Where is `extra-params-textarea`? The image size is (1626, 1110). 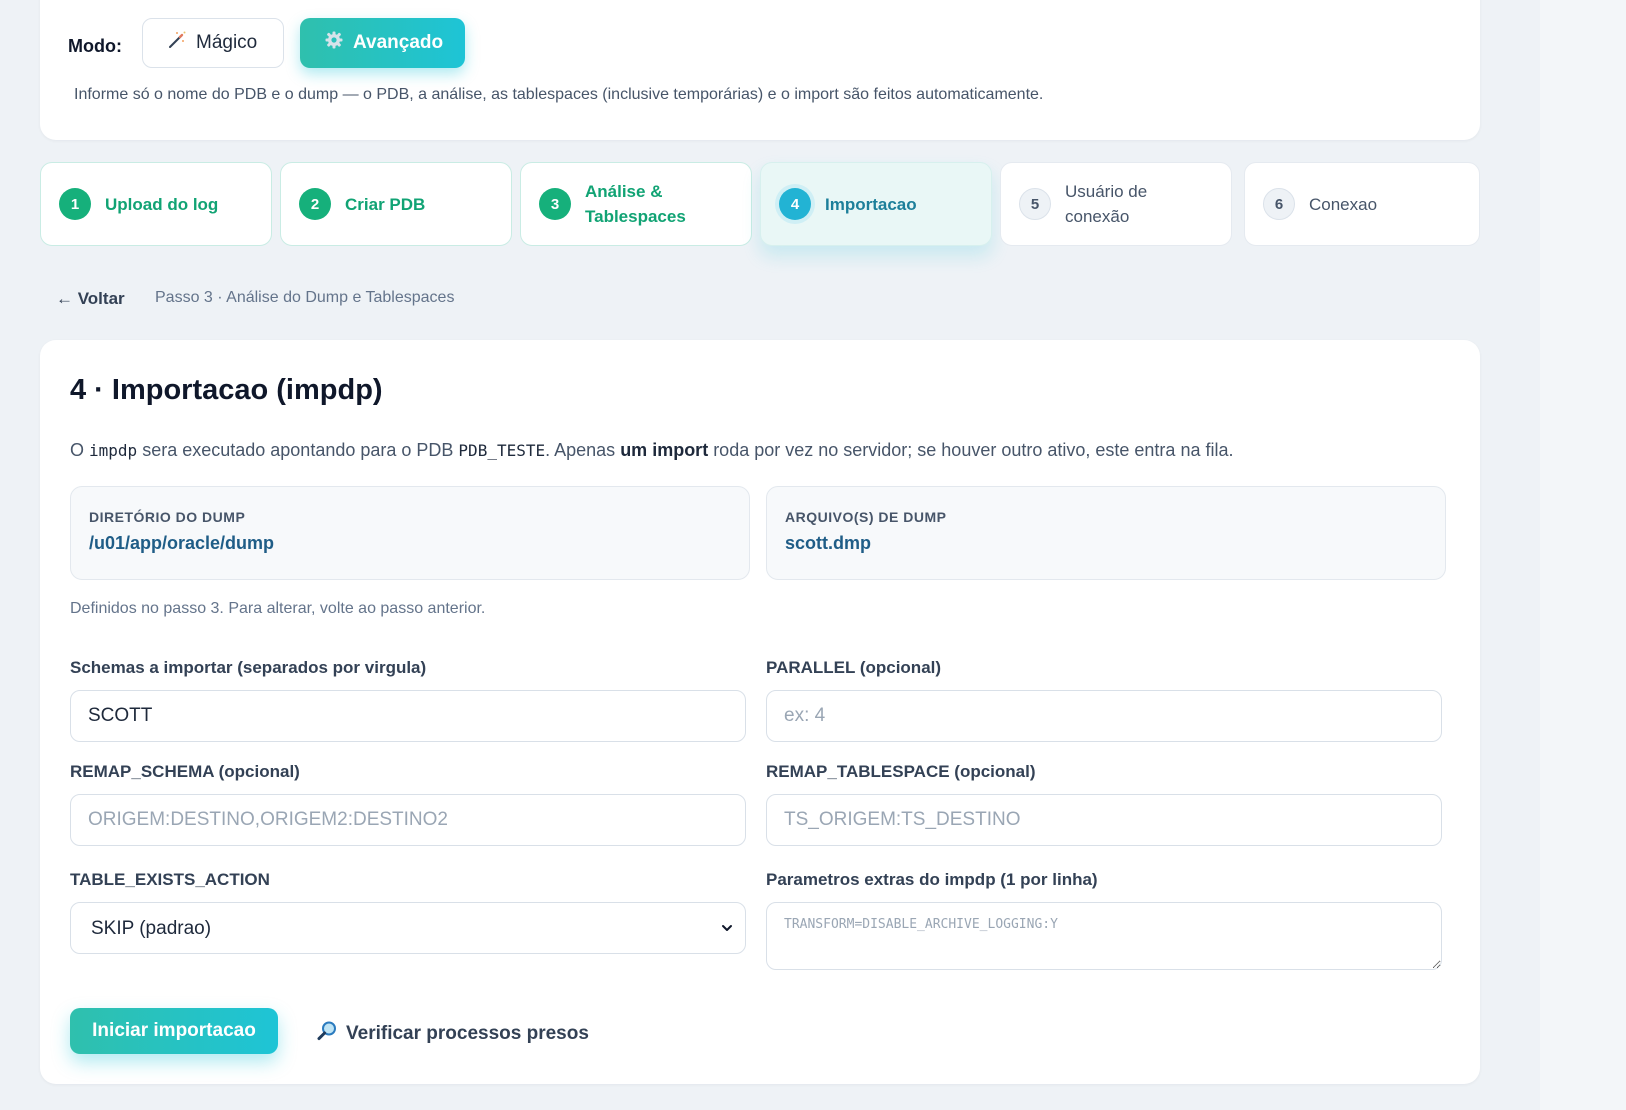 extra-params-textarea is located at coordinates (1104, 936).